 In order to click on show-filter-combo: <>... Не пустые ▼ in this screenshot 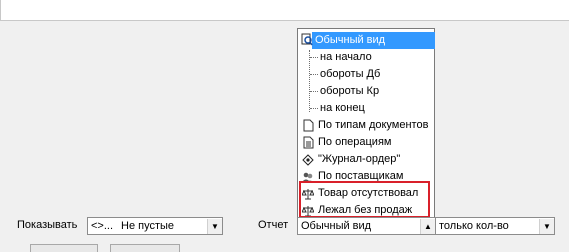, I will do `click(155, 226)`.